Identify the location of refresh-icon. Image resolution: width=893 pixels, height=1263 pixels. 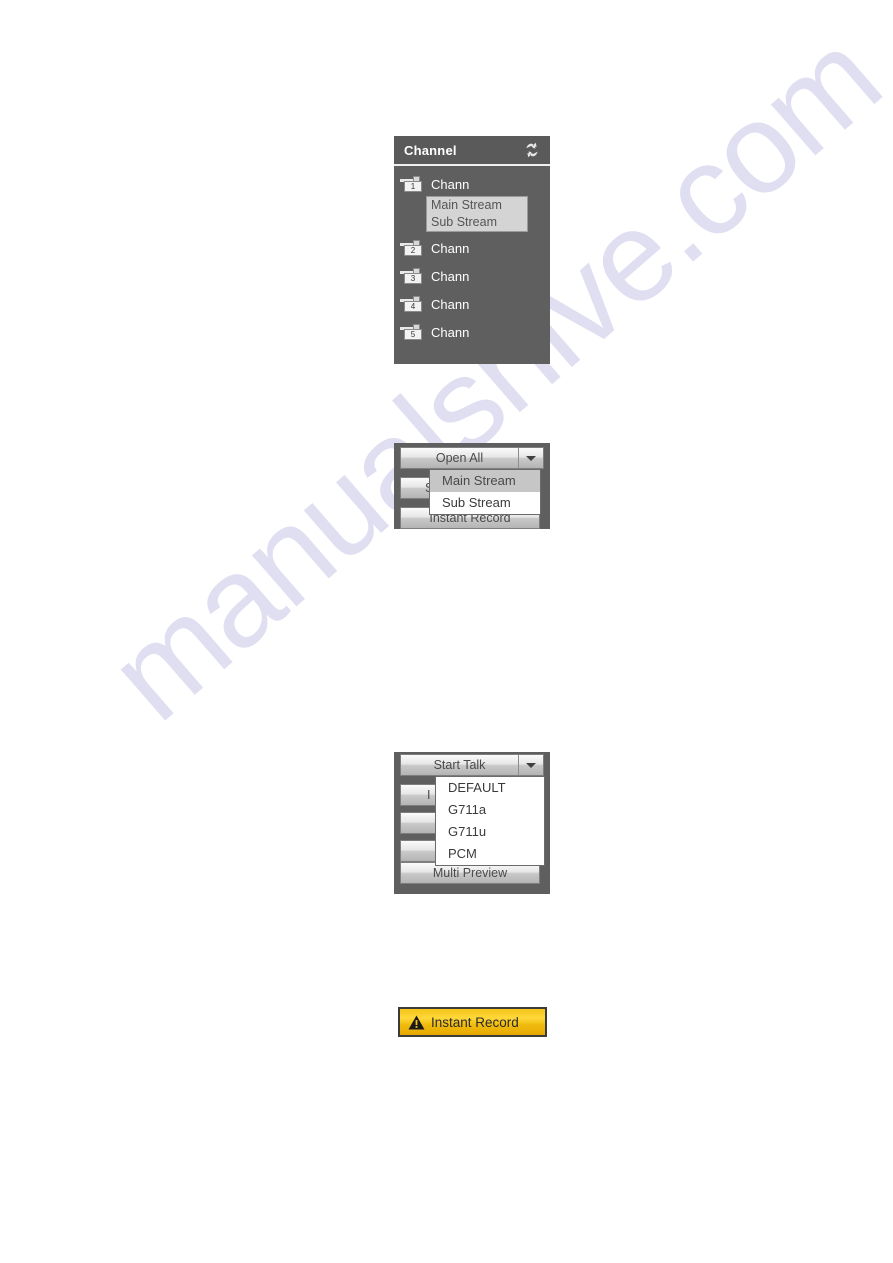
(532, 150).